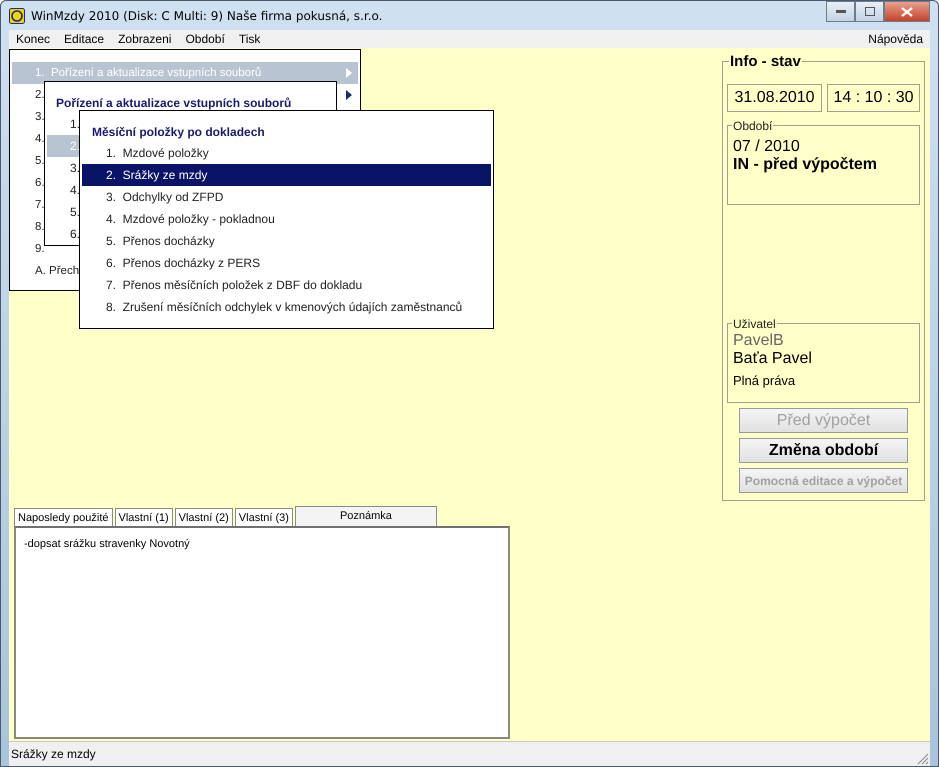 Image resolution: width=939 pixels, height=767 pixels. What do you see at coordinates (178, 131) in the screenshot?
I see `menu-heading: Měsíční položky po dokladech` at bounding box center [178, 131].